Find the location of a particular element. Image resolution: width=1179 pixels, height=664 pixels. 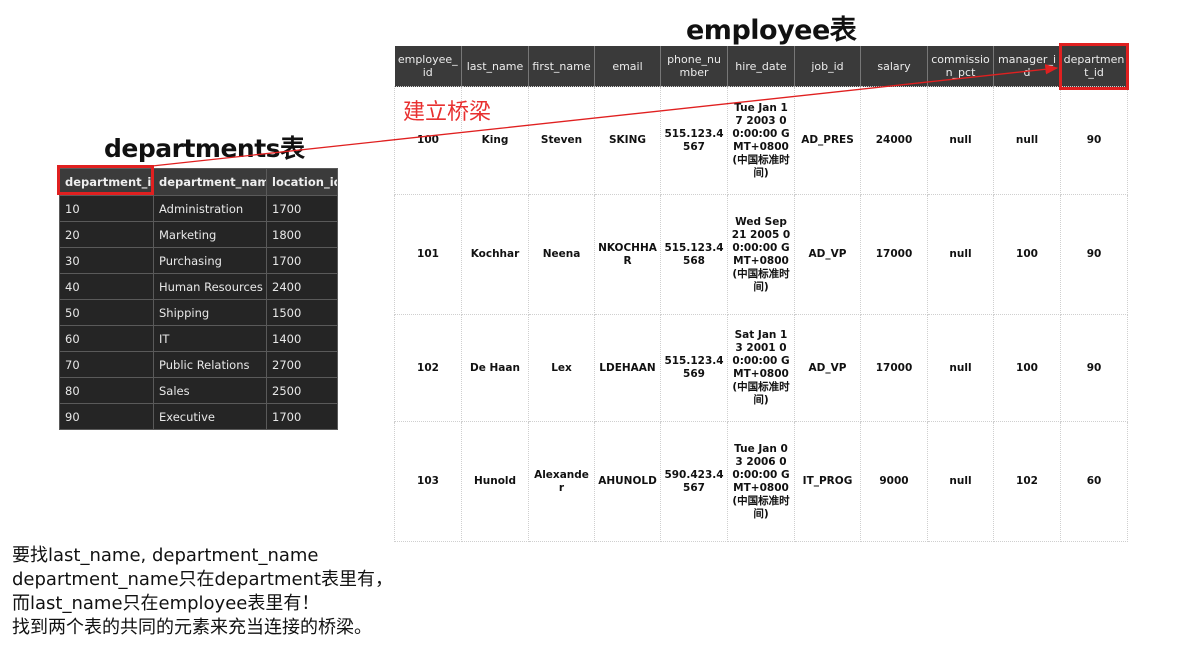

employee-cell: AHUNOLD is located at coordinates (627, 481).